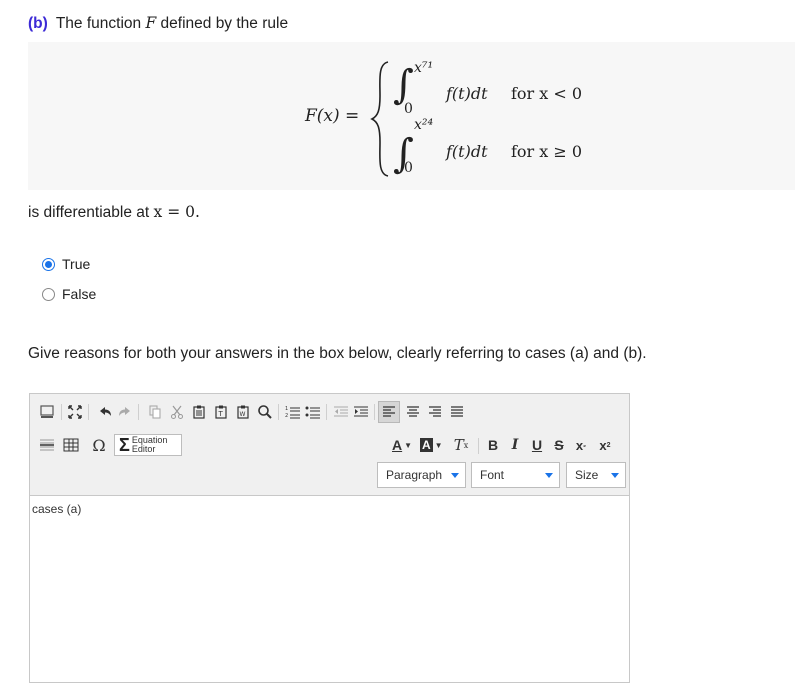 Image resolution: width=795 pixels, height=683 pixels. Describe the element at coordinates (332, 116) in the screenshot. I see `formula-lhs: F(x) =` at that location.